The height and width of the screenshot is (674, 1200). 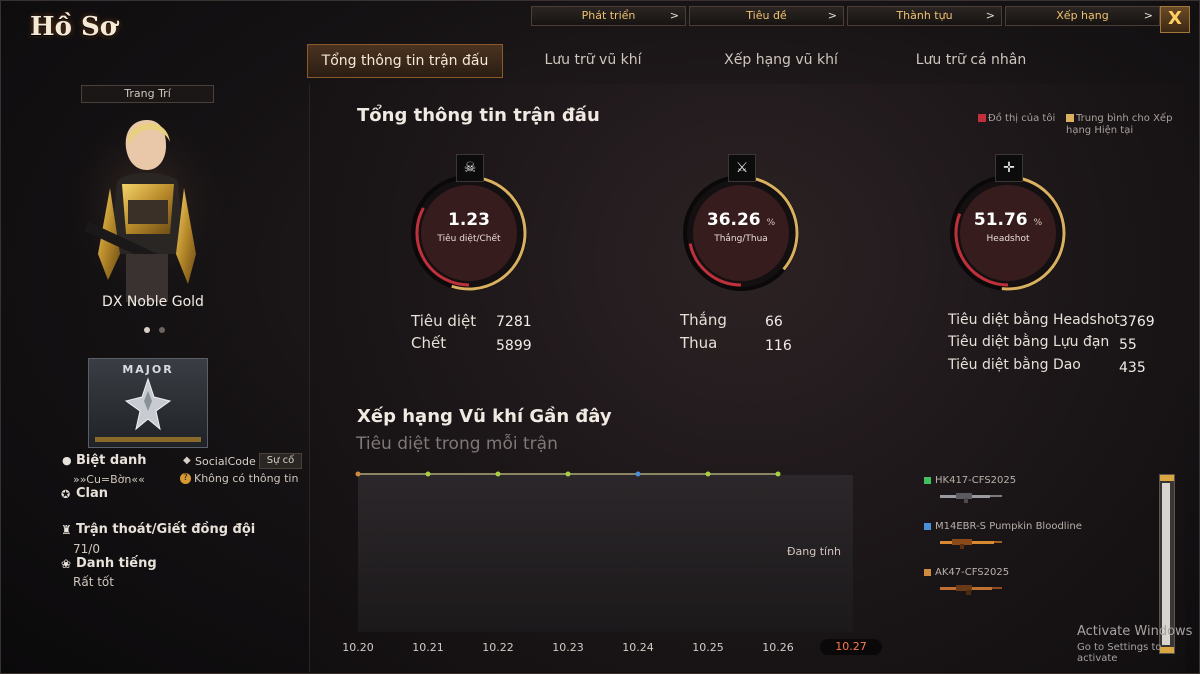 I want to click on scroll-up-icon, so click(x=1167, y=478).